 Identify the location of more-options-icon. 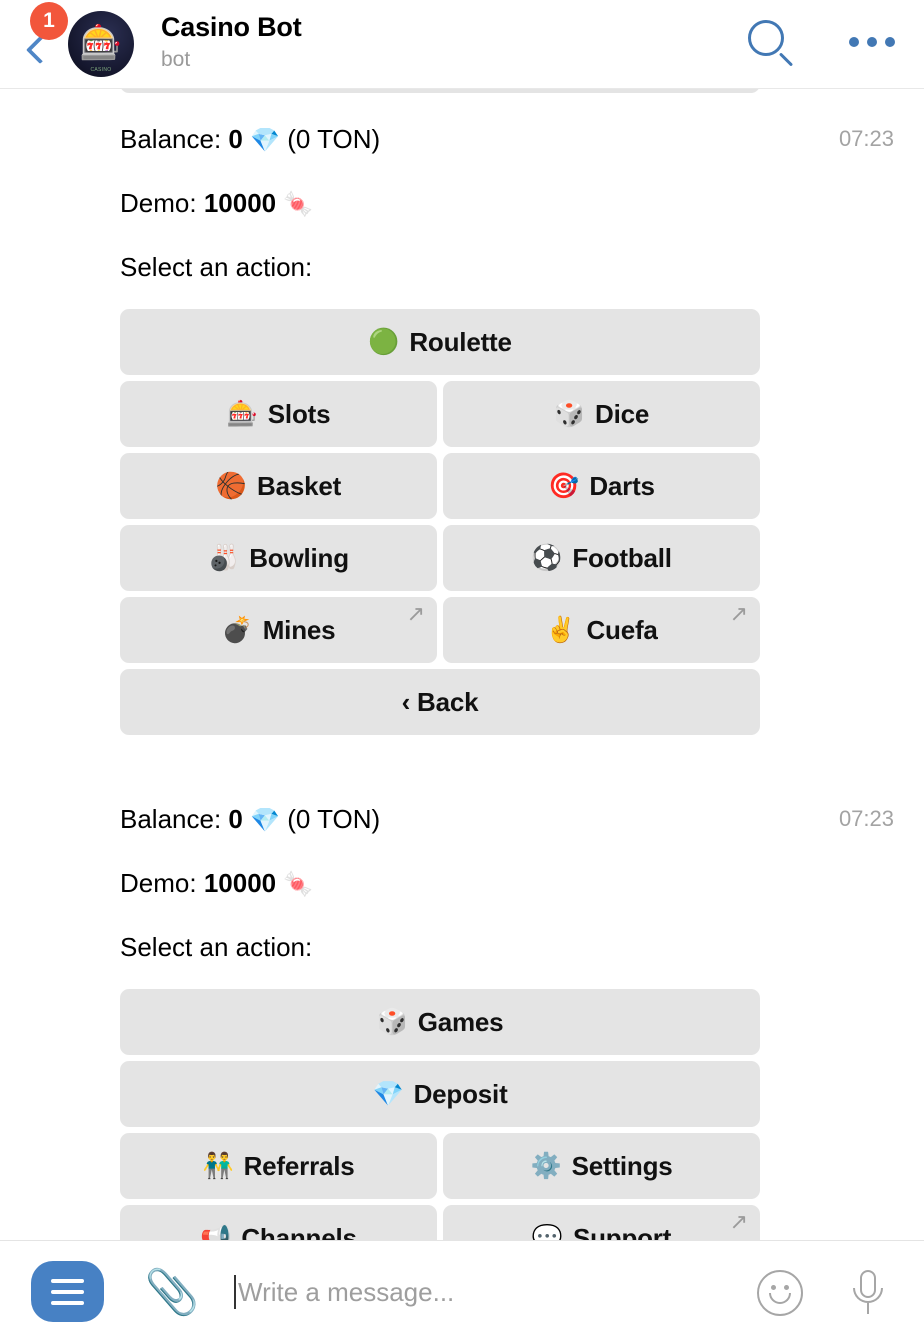
(872, 42).